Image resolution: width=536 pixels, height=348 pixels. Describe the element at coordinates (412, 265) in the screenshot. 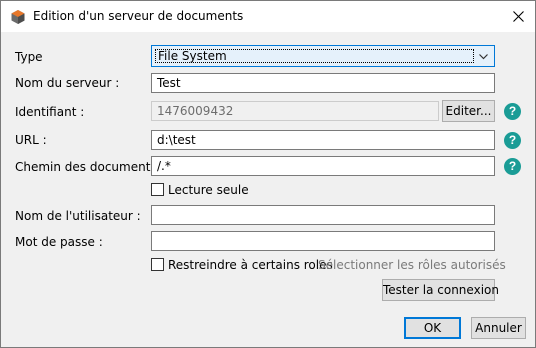

I see `select-roles-link: Sélectionner les rôles autorisés` at that location.